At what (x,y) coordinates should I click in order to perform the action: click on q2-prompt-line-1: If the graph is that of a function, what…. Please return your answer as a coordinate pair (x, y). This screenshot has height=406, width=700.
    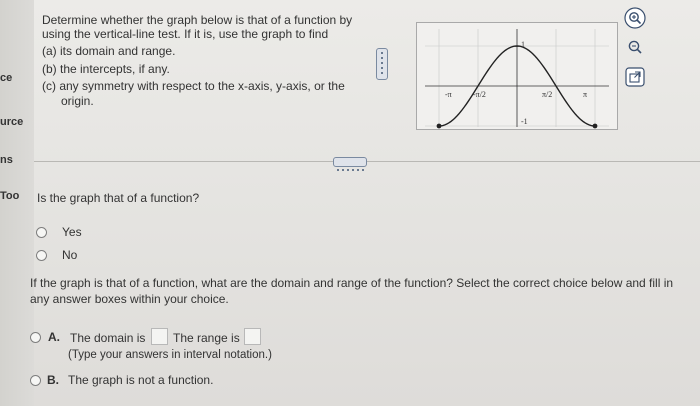
    Looking at the image, I should click on (352, 283).